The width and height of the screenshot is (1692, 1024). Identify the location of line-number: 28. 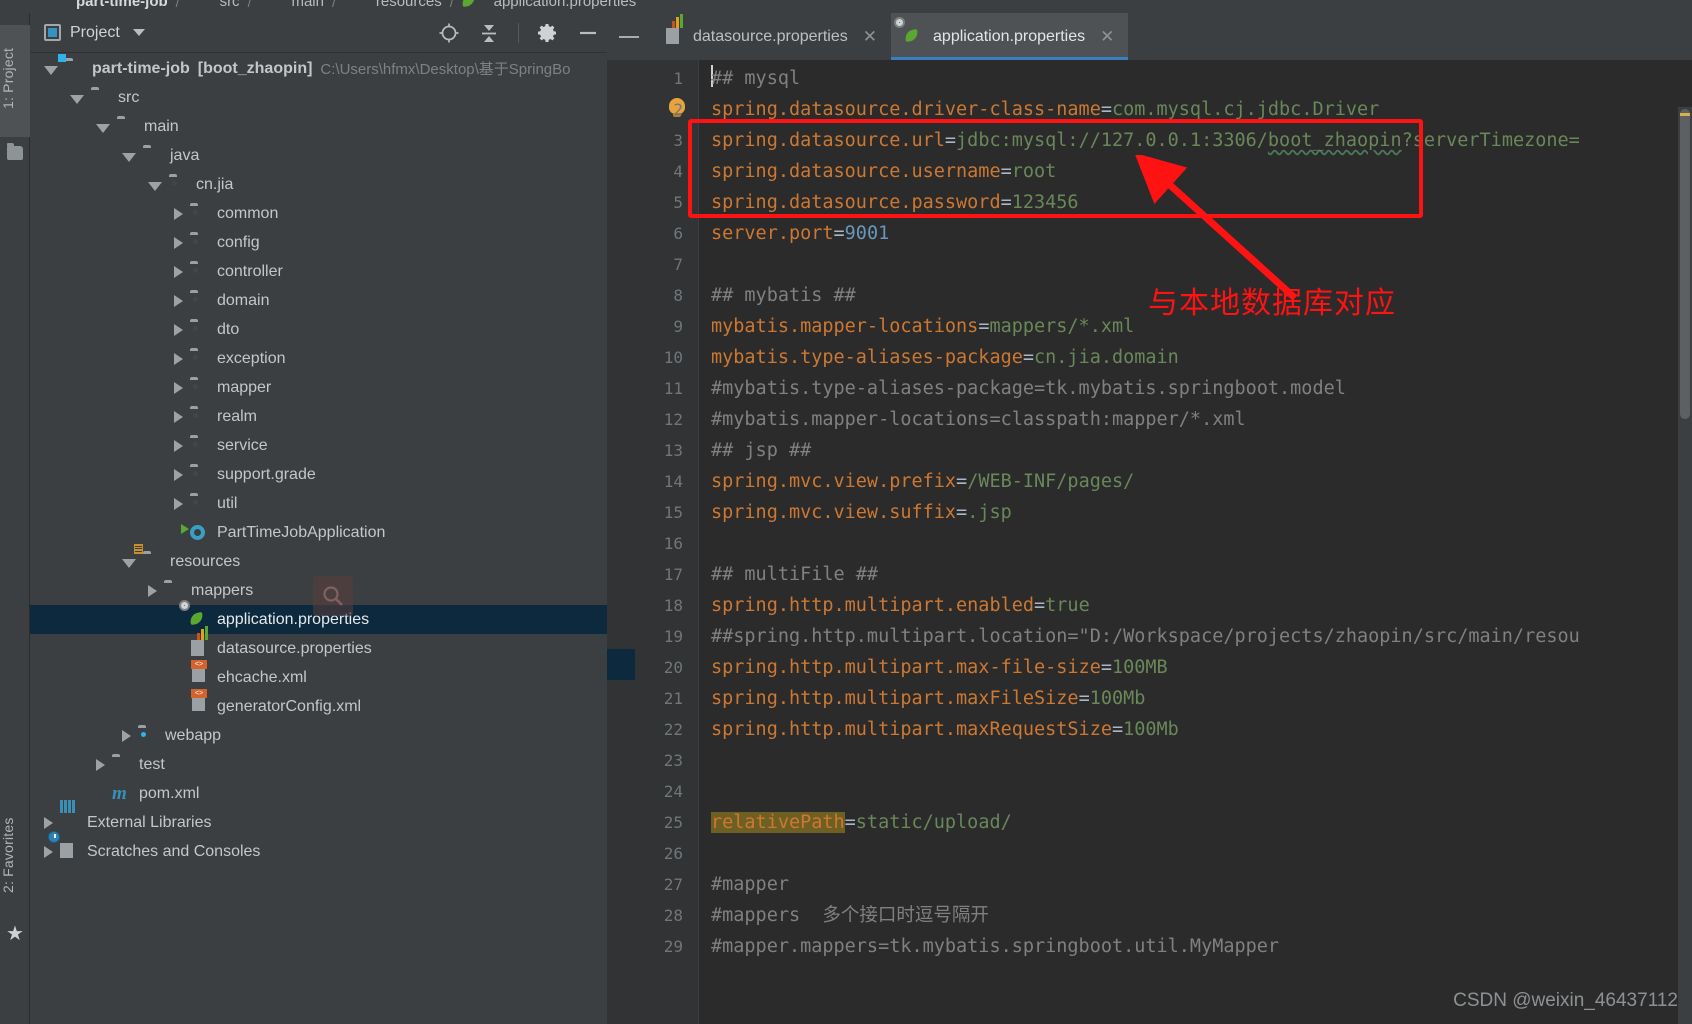
(673, 915).